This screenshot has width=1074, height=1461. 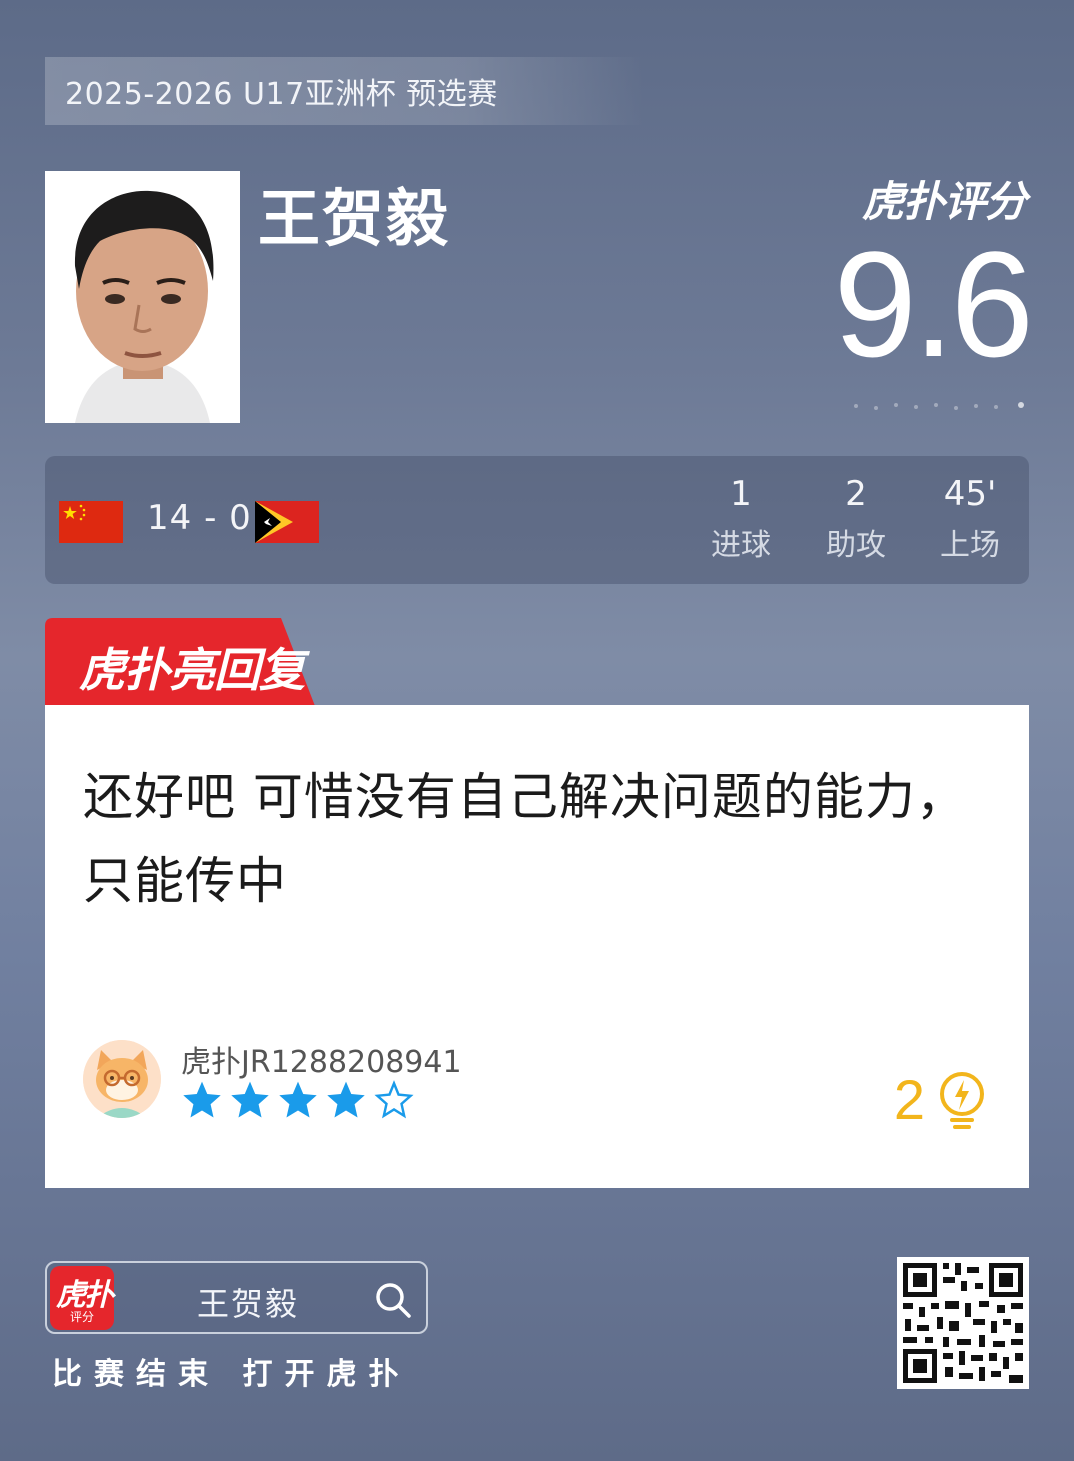 What do you see at coordinates (142, 297) in the screenshot?
I see `player-photo` at bounding box center [142, 297].